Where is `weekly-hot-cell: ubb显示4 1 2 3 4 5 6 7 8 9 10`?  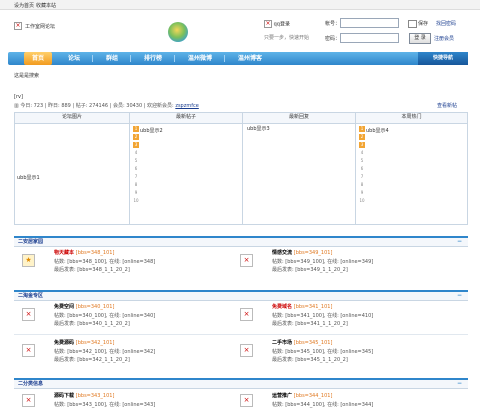 weekly-hot-cell: ubb显示4 1 2 3 4 5 6 7 8 9 10 is located at coordinates (411, 174).